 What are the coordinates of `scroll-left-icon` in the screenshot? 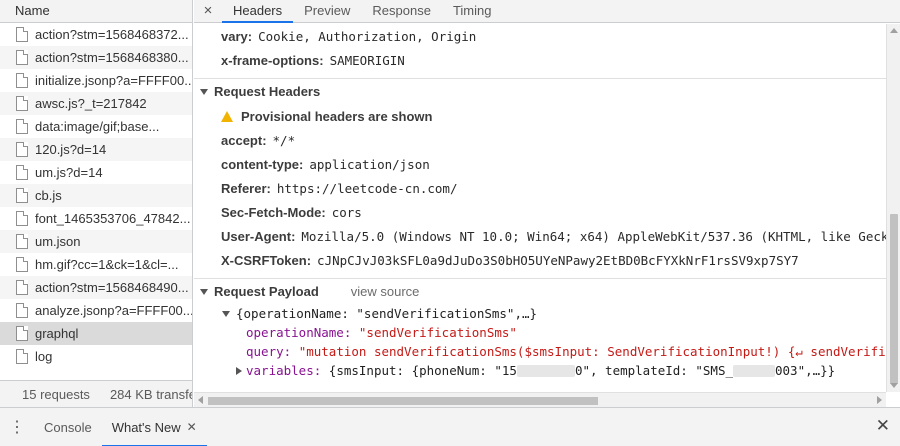 It's located at (200, 400).